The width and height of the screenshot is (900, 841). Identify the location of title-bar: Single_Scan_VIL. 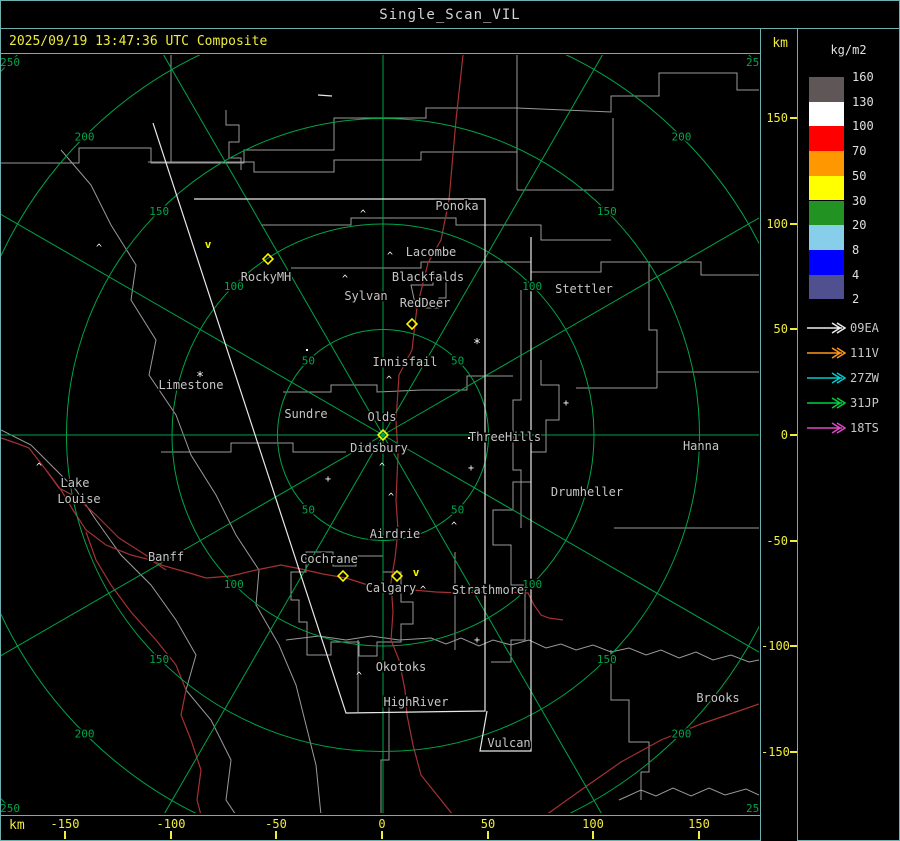
(450, 14).